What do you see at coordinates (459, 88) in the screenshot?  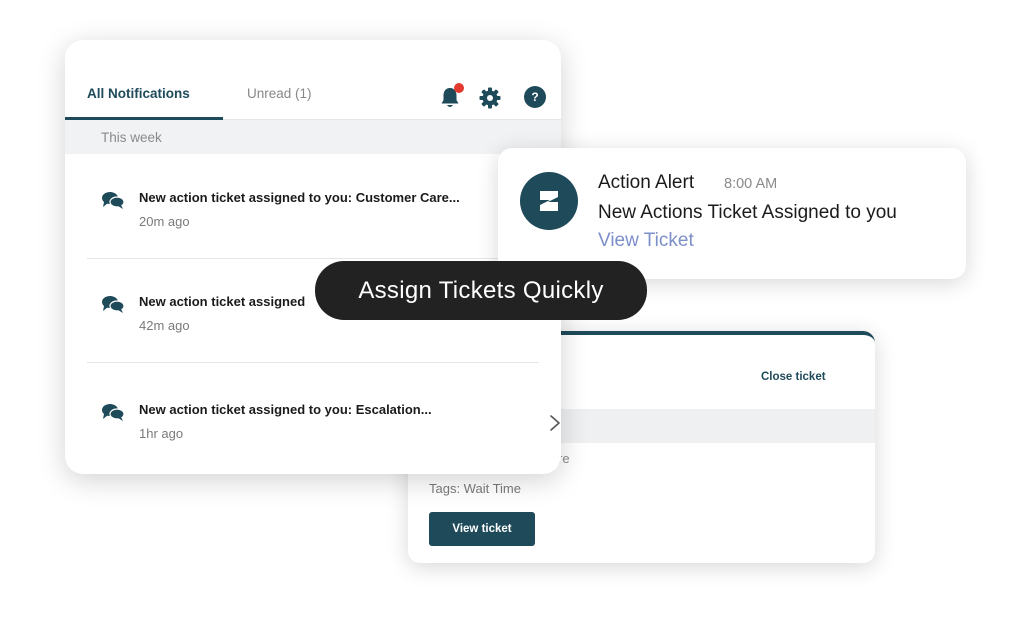 I see `unread-dot` at bounding box center [459, 88].